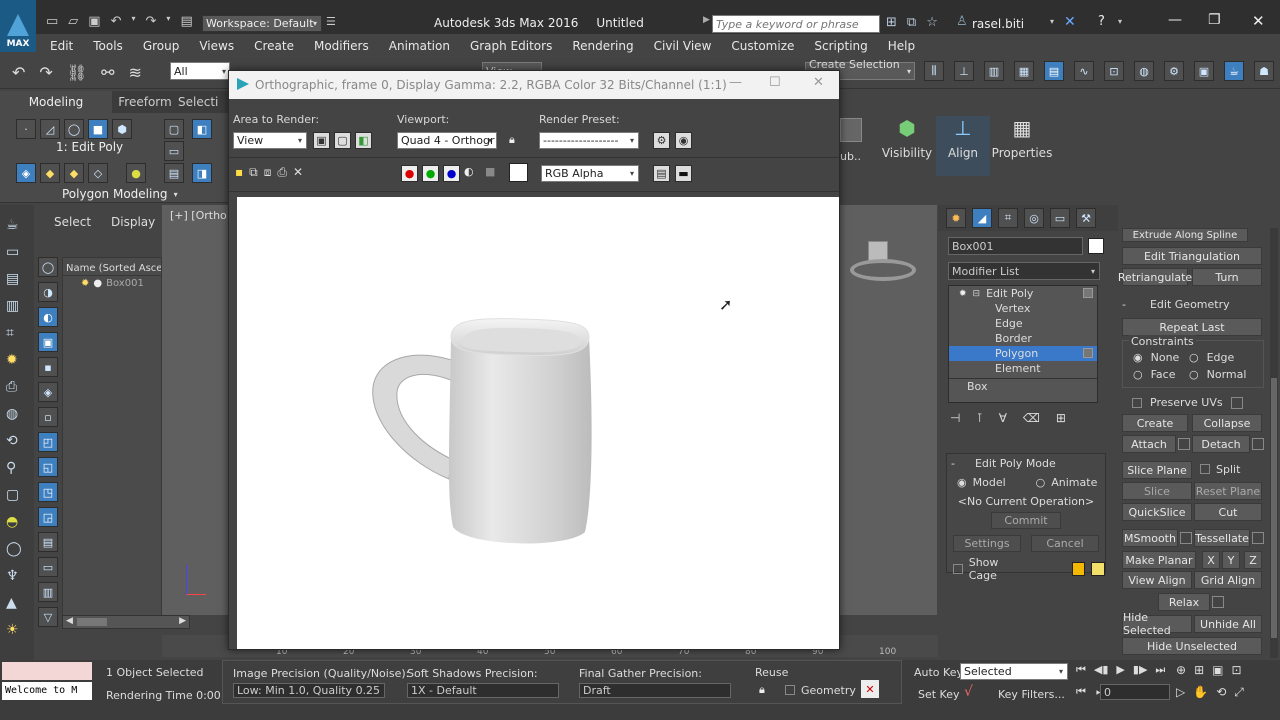  I want to click on stack-item-edit-poly: ✹ ⊟ Edit Poly, so click(1023, 293).